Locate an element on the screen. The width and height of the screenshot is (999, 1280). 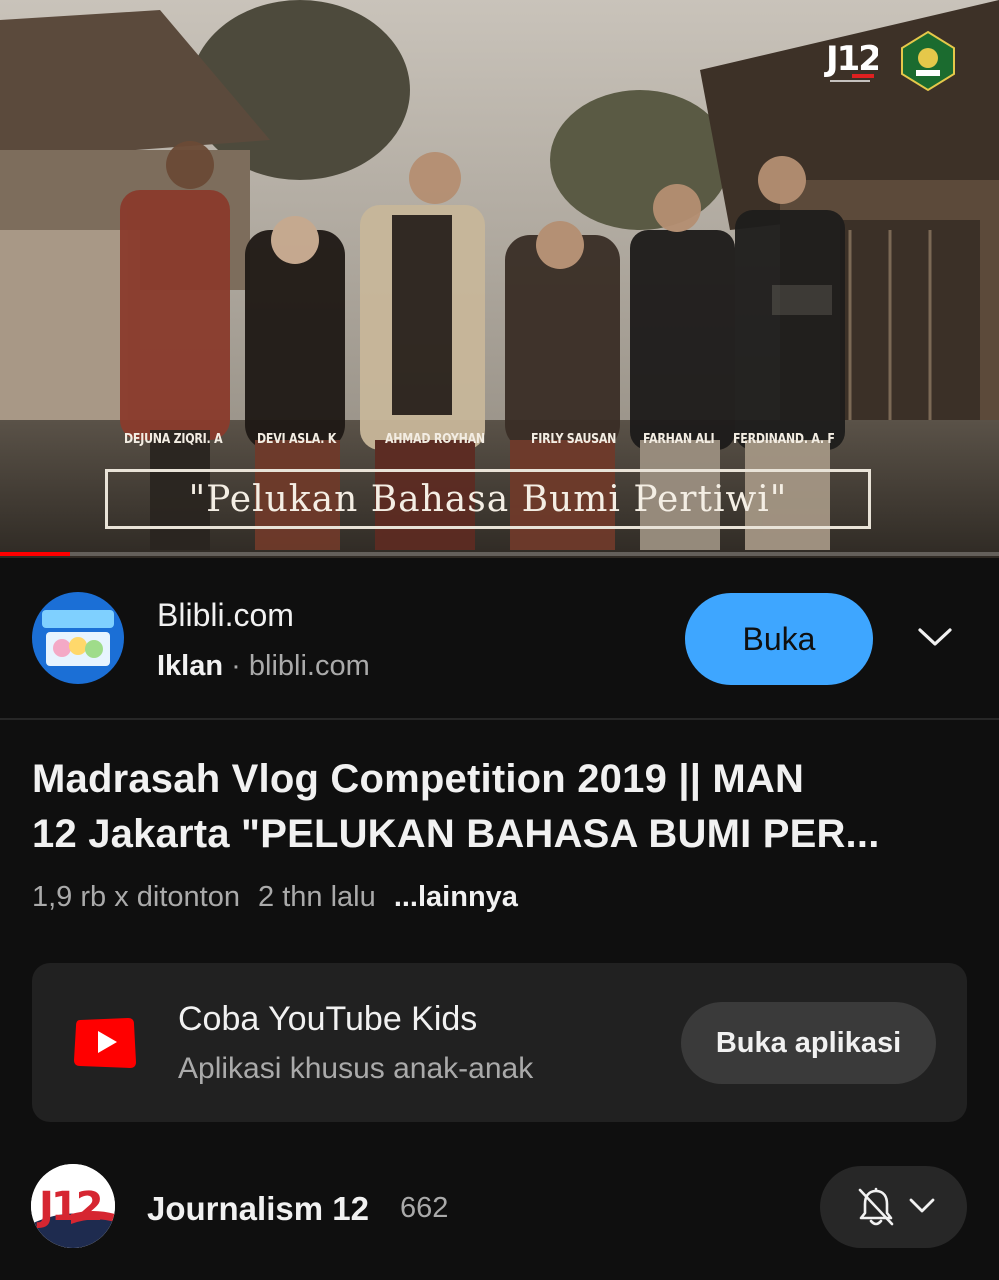
notification-settings-button is located at coordinates (893, 1207).